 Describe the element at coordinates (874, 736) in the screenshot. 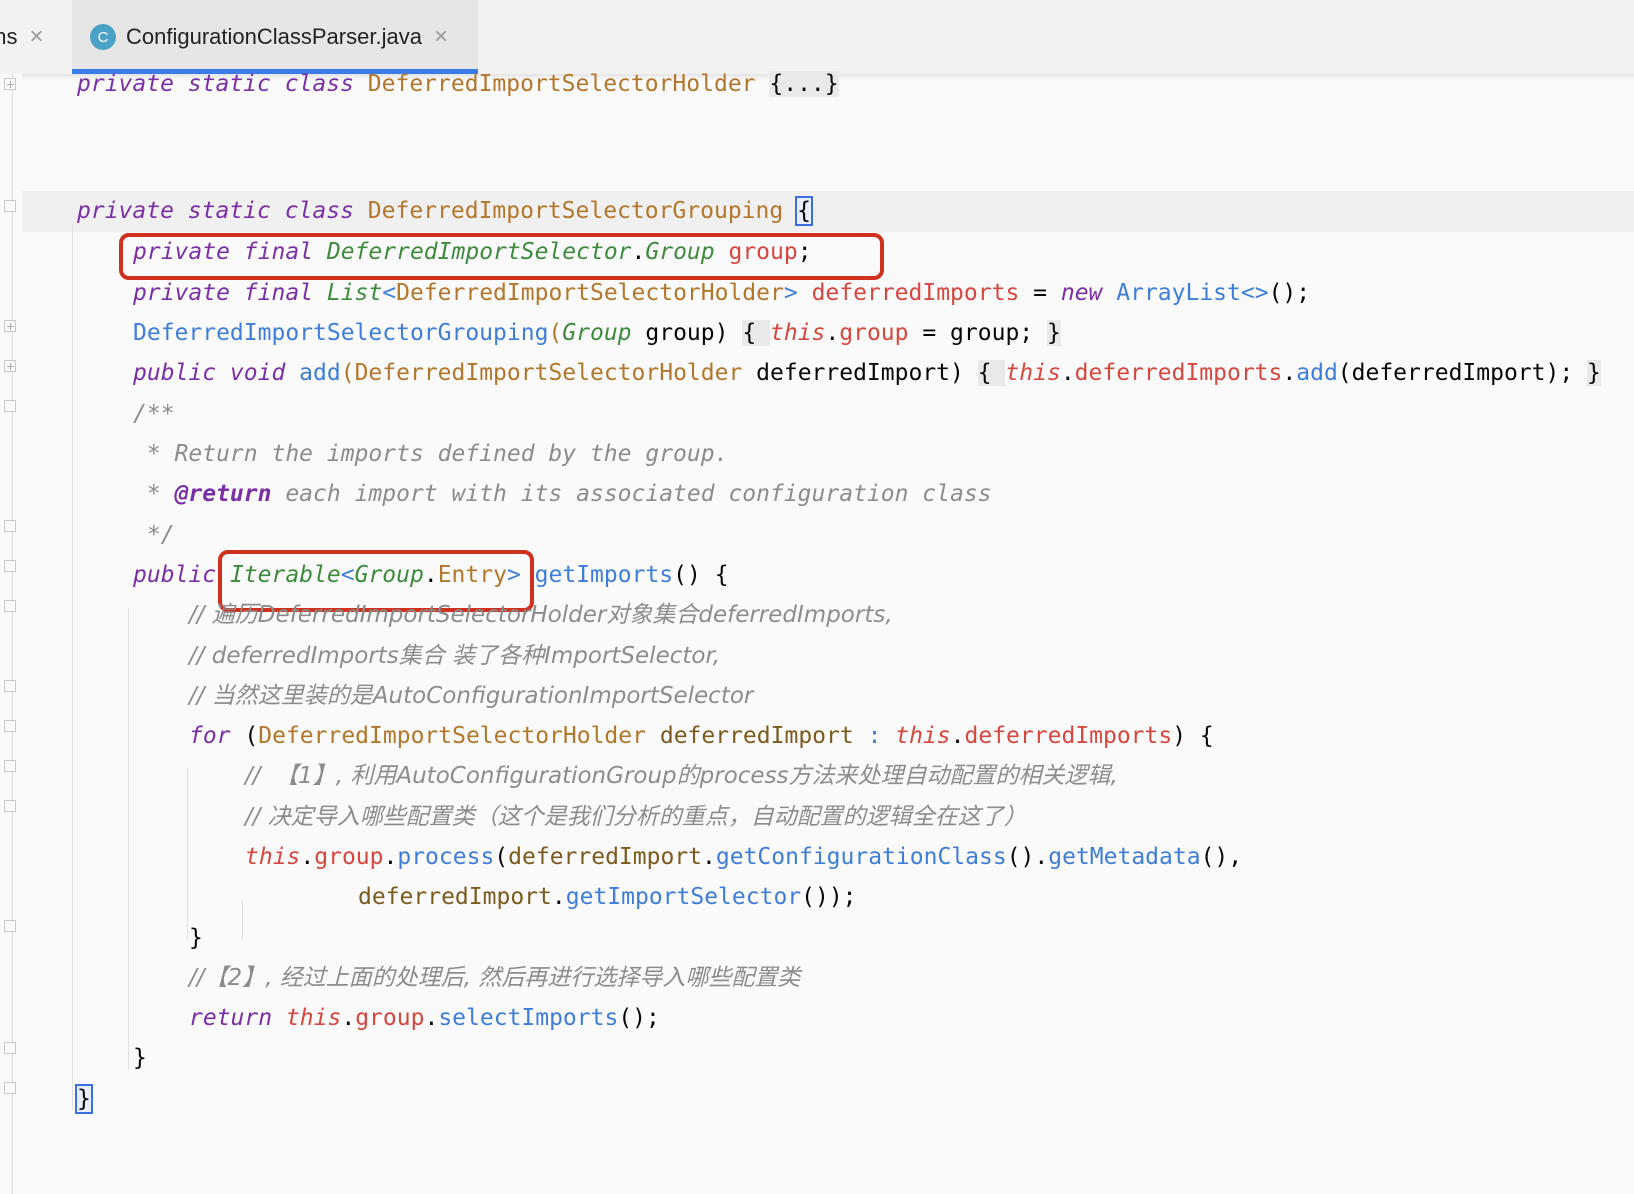

I see `punct: :` at that location.